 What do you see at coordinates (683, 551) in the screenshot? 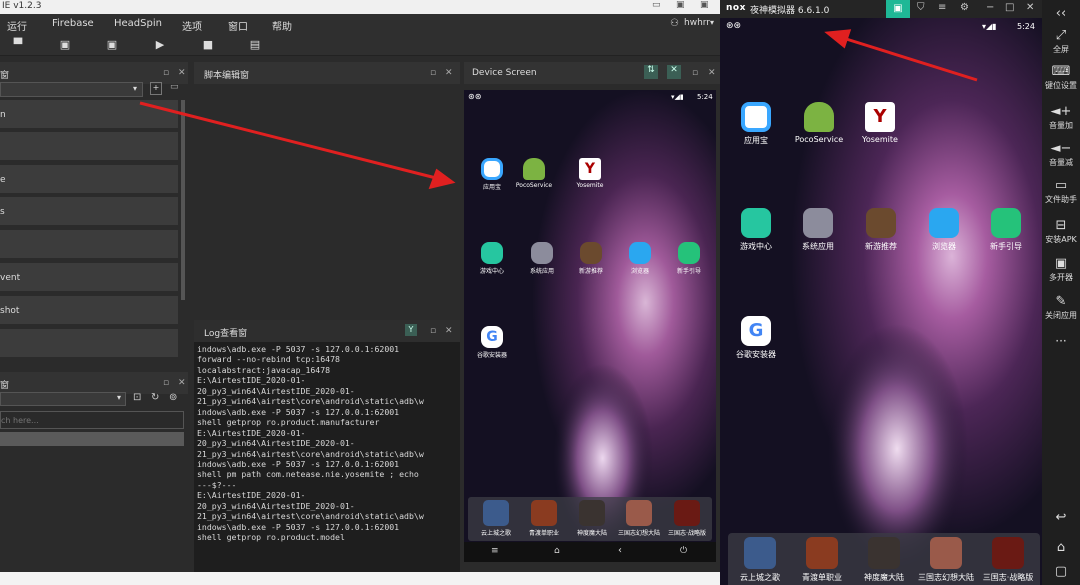
I see `power-icon: ⏻` at bounding box center [683, 551].